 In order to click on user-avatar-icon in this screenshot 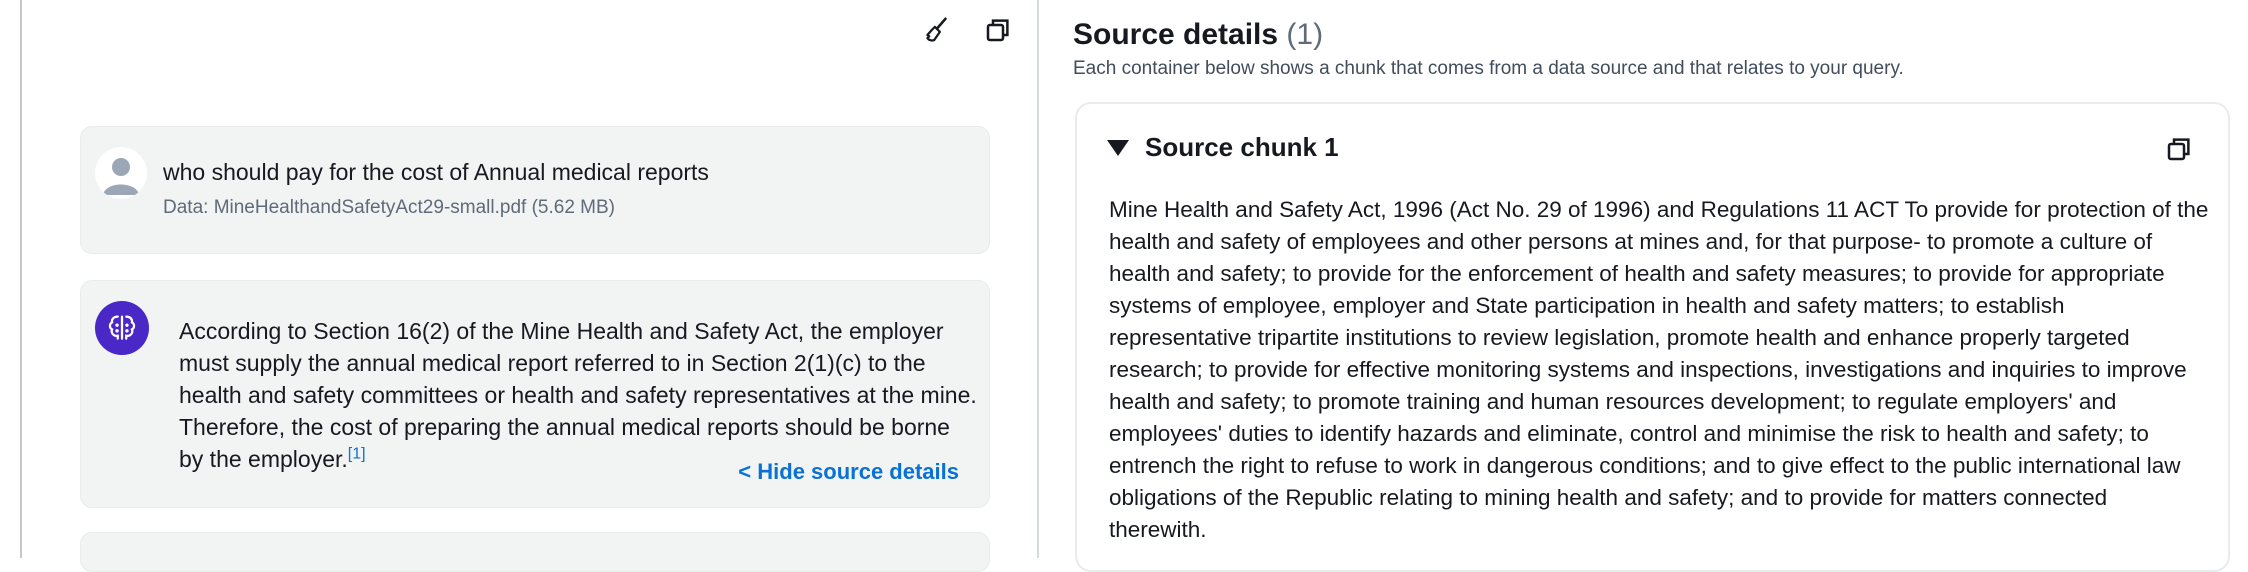, I will do `click(121, 173)`.